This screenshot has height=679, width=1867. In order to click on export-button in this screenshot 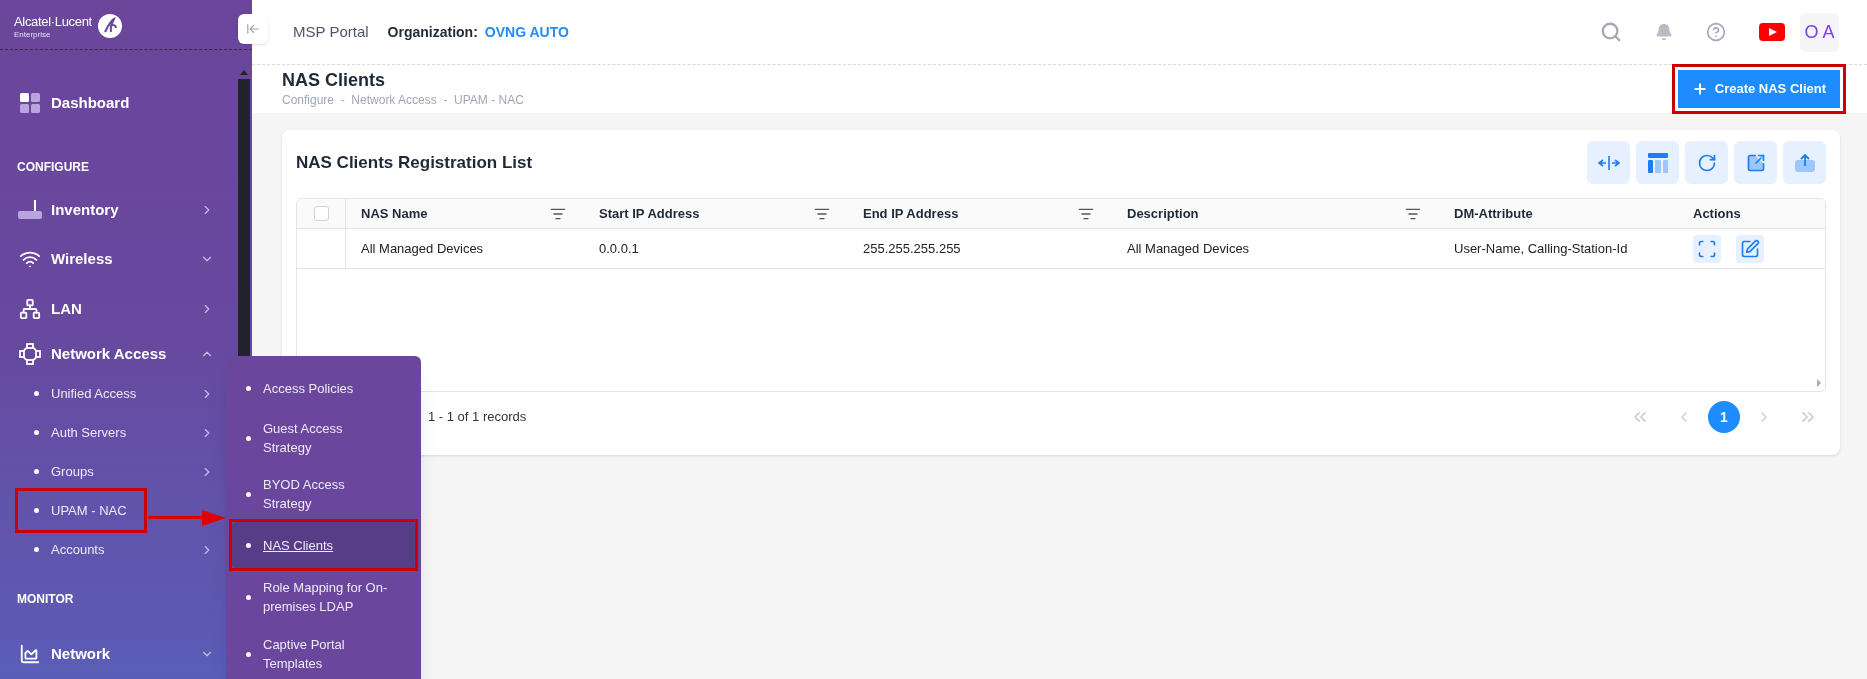, I will do `click(1755, 162)`.